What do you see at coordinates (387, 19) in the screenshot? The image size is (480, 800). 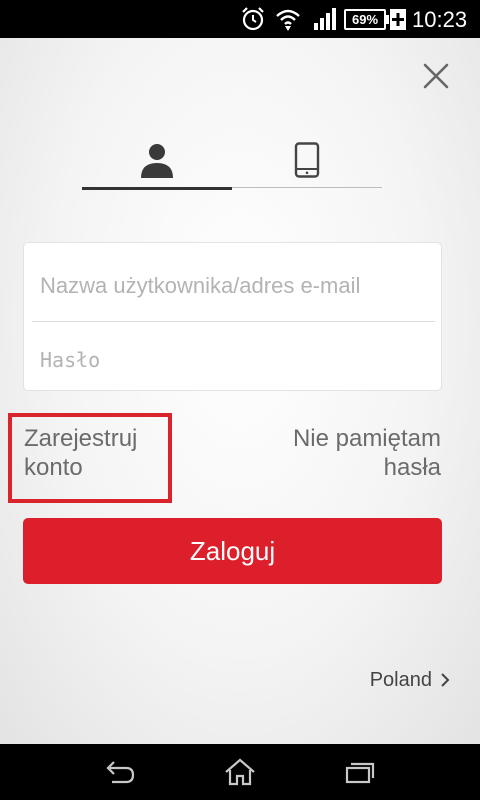 I see `battery-tip` at bounding box center [387, 19].